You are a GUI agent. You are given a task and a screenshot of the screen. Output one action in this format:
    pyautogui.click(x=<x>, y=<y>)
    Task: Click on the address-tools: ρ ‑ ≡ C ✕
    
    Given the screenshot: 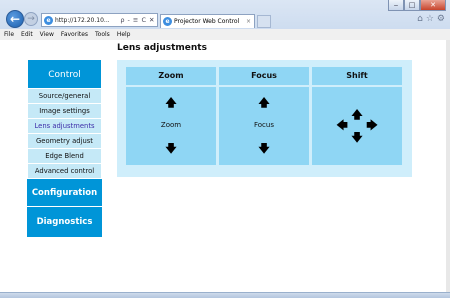 What is the action you would take?
    pyautogui.click(x=138, y=20)
    